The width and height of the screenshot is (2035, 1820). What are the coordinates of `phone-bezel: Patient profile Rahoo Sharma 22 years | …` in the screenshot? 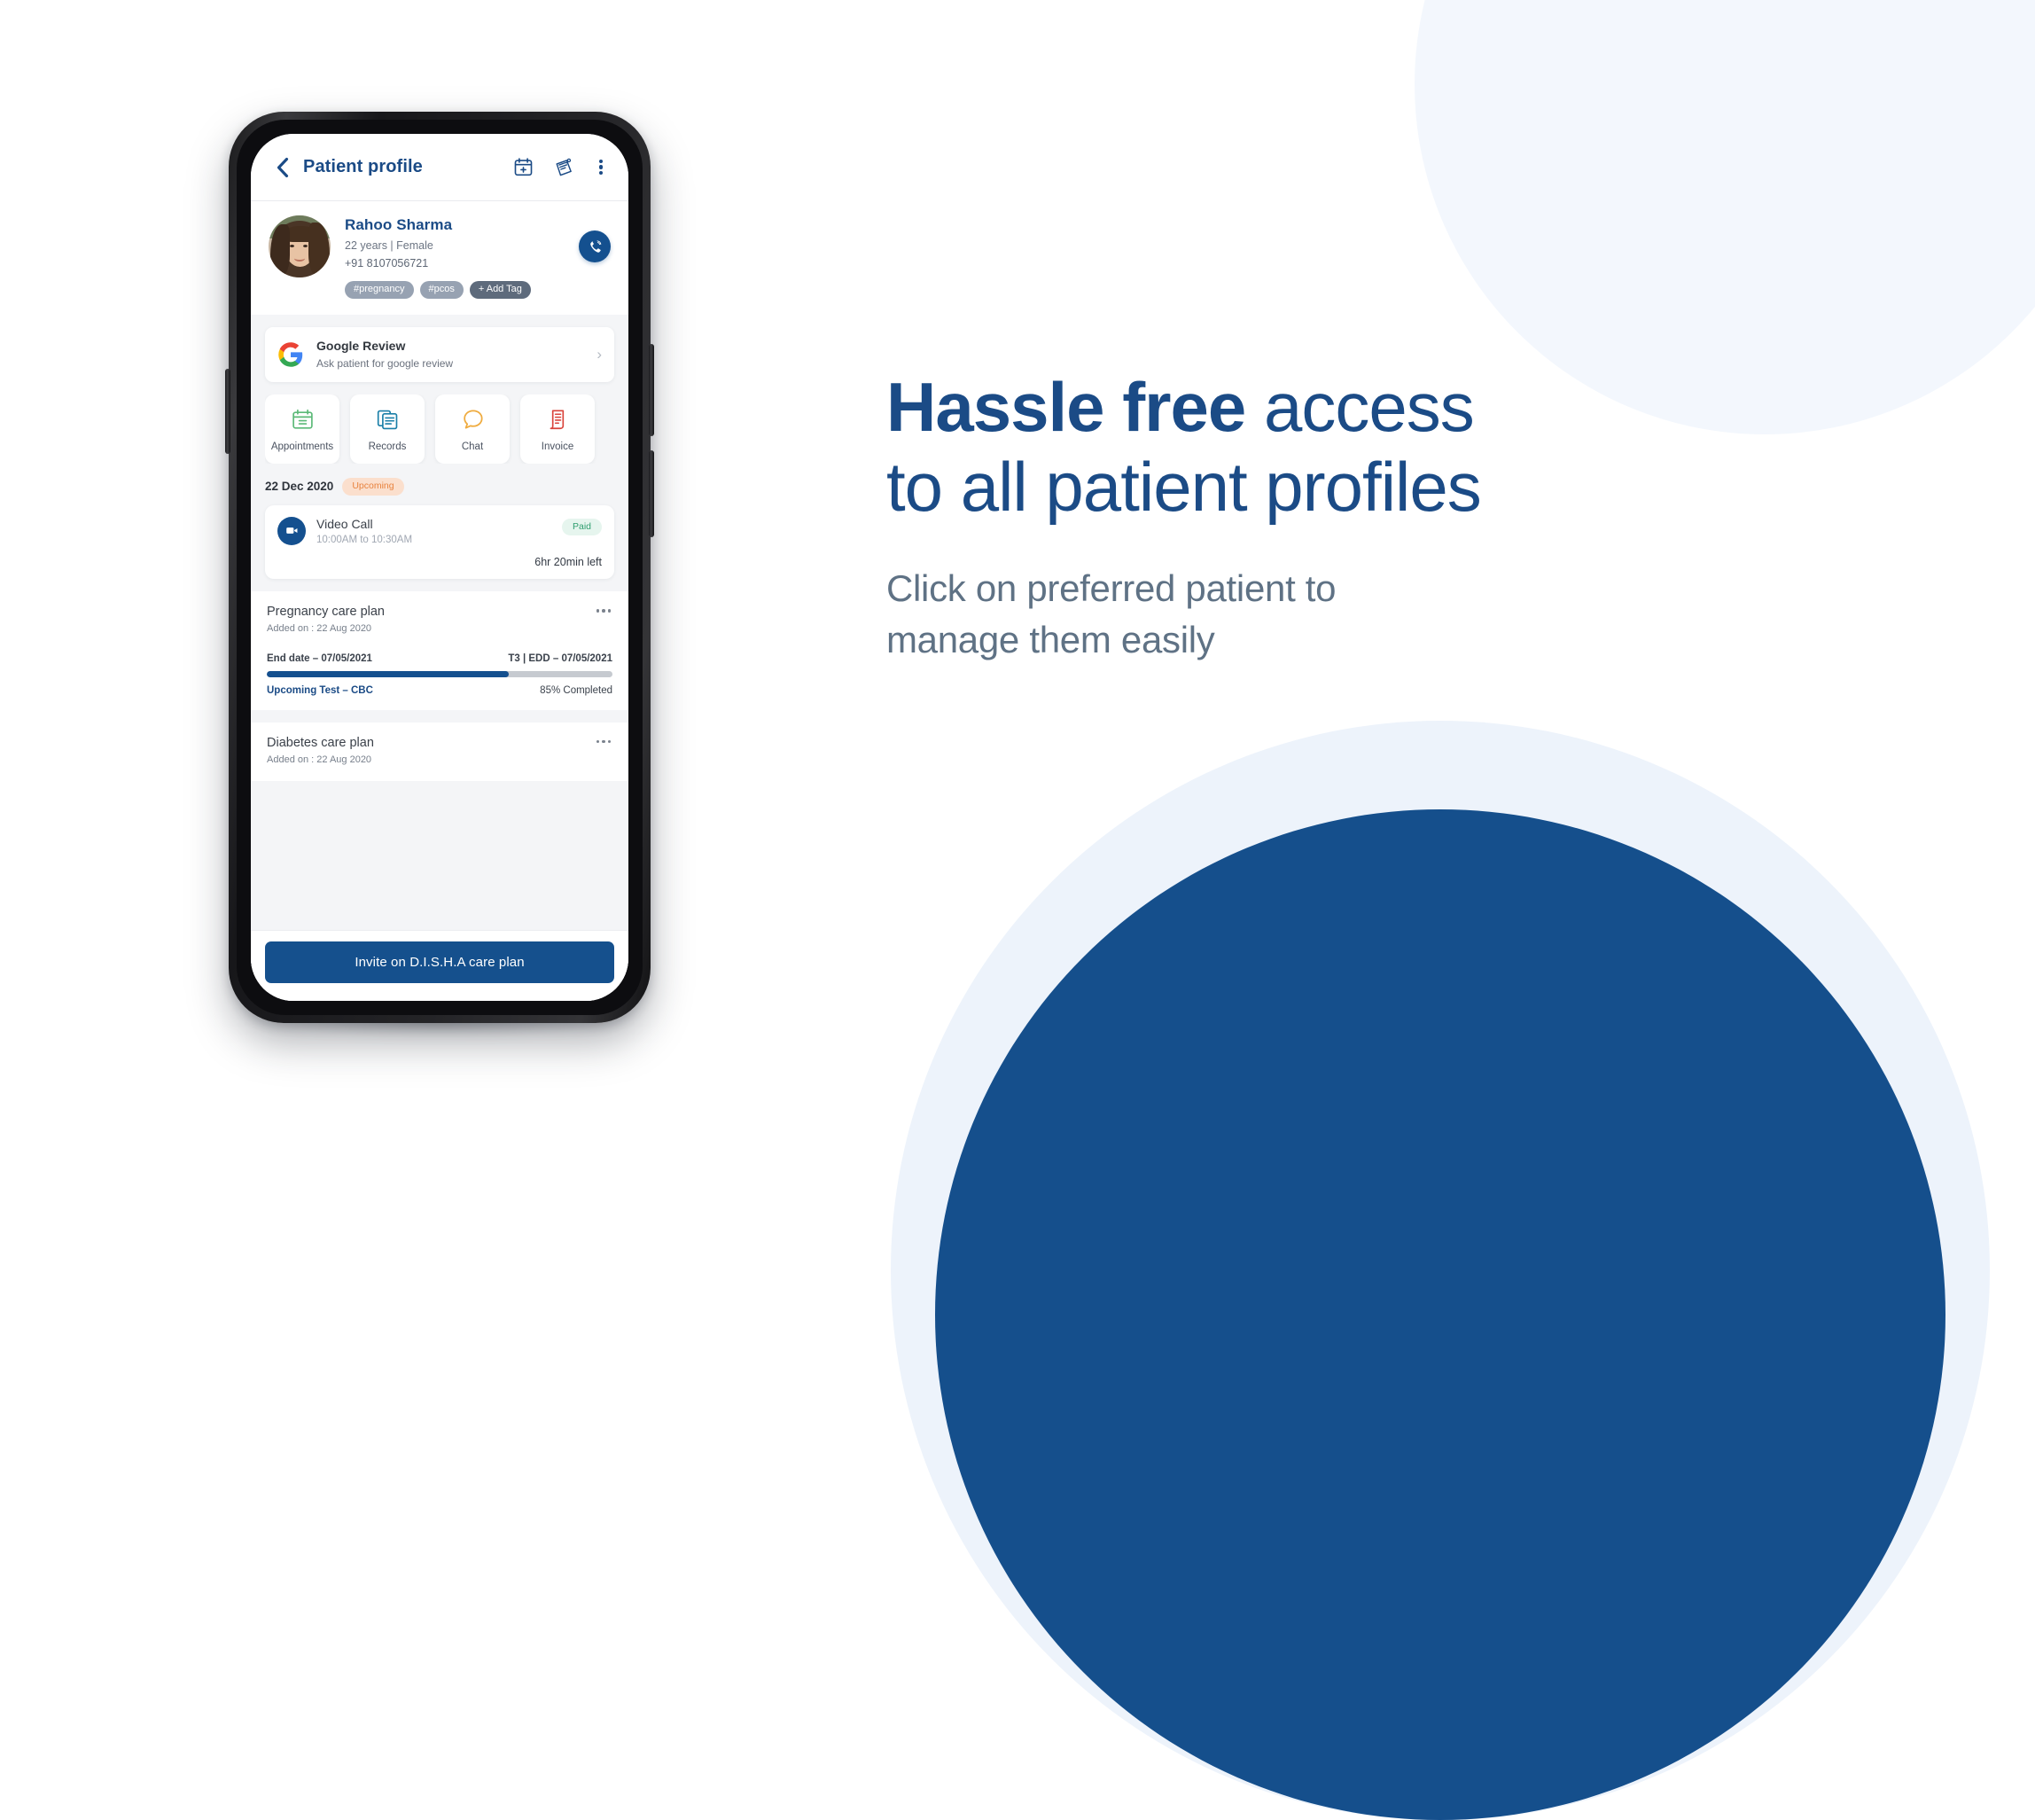 It's located at (440, 567).